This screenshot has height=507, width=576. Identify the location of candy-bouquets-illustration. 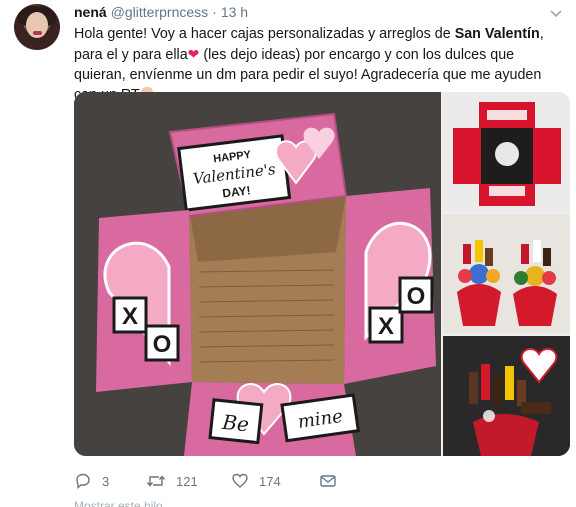
(506, 274).